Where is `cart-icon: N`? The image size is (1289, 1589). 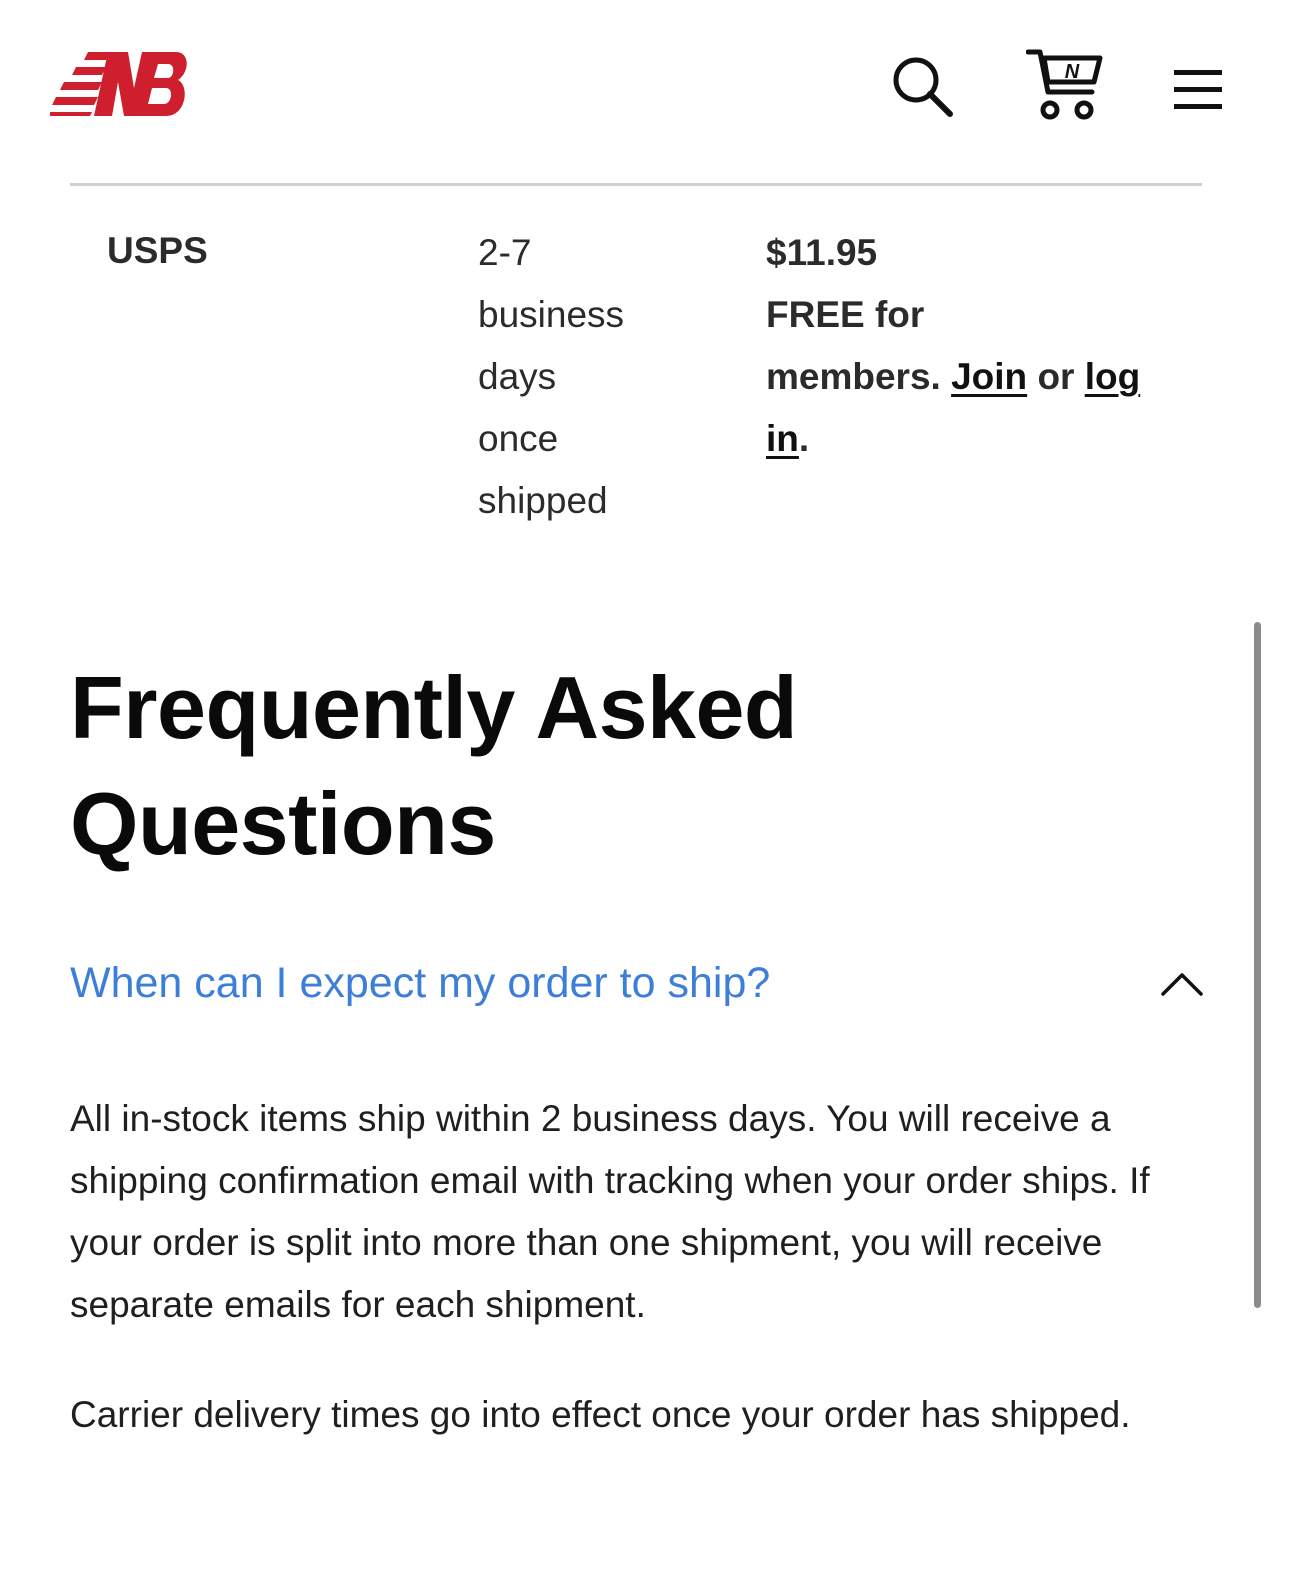
cart-icon: N is located at coordinates (1064, 84).